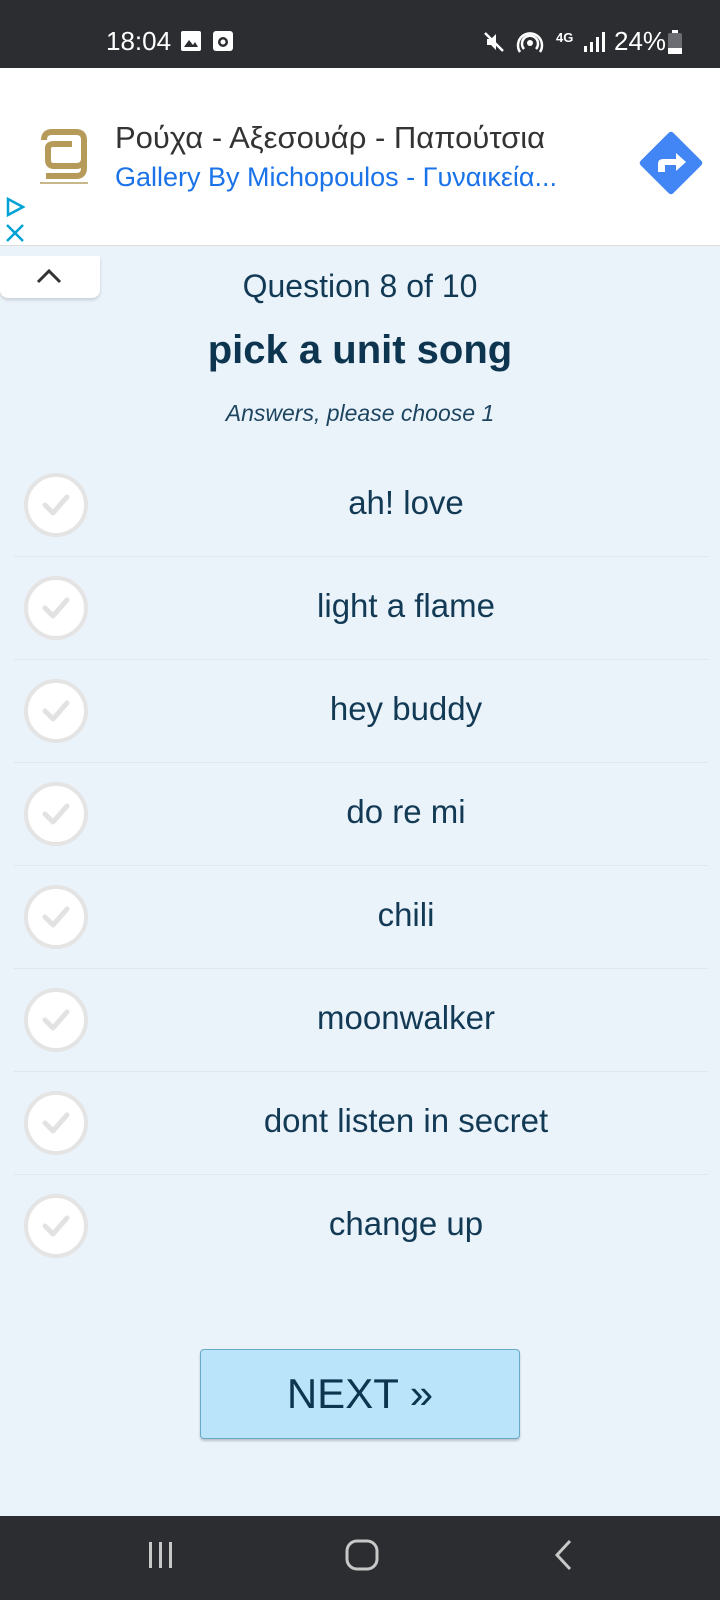  I want to click on answer-option: hey buddy, so click(361, 711).